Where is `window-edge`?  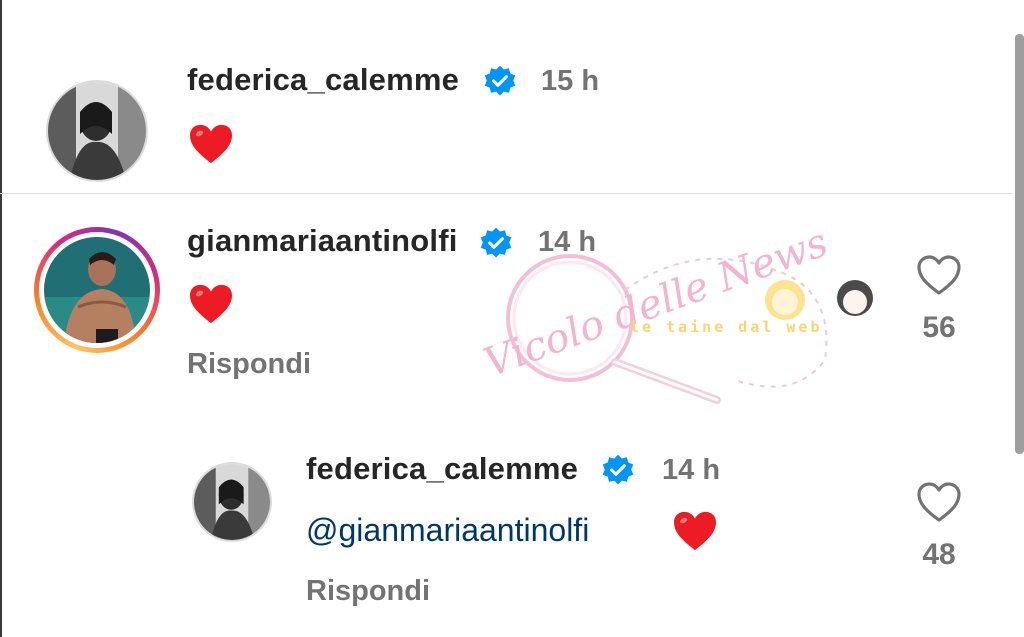 window-edge is located at coordinates (1, 318).